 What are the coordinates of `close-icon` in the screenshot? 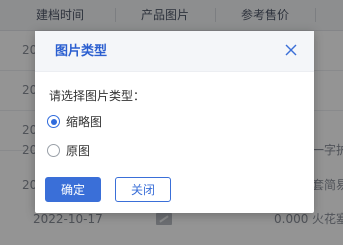 It's located at (291, 50).